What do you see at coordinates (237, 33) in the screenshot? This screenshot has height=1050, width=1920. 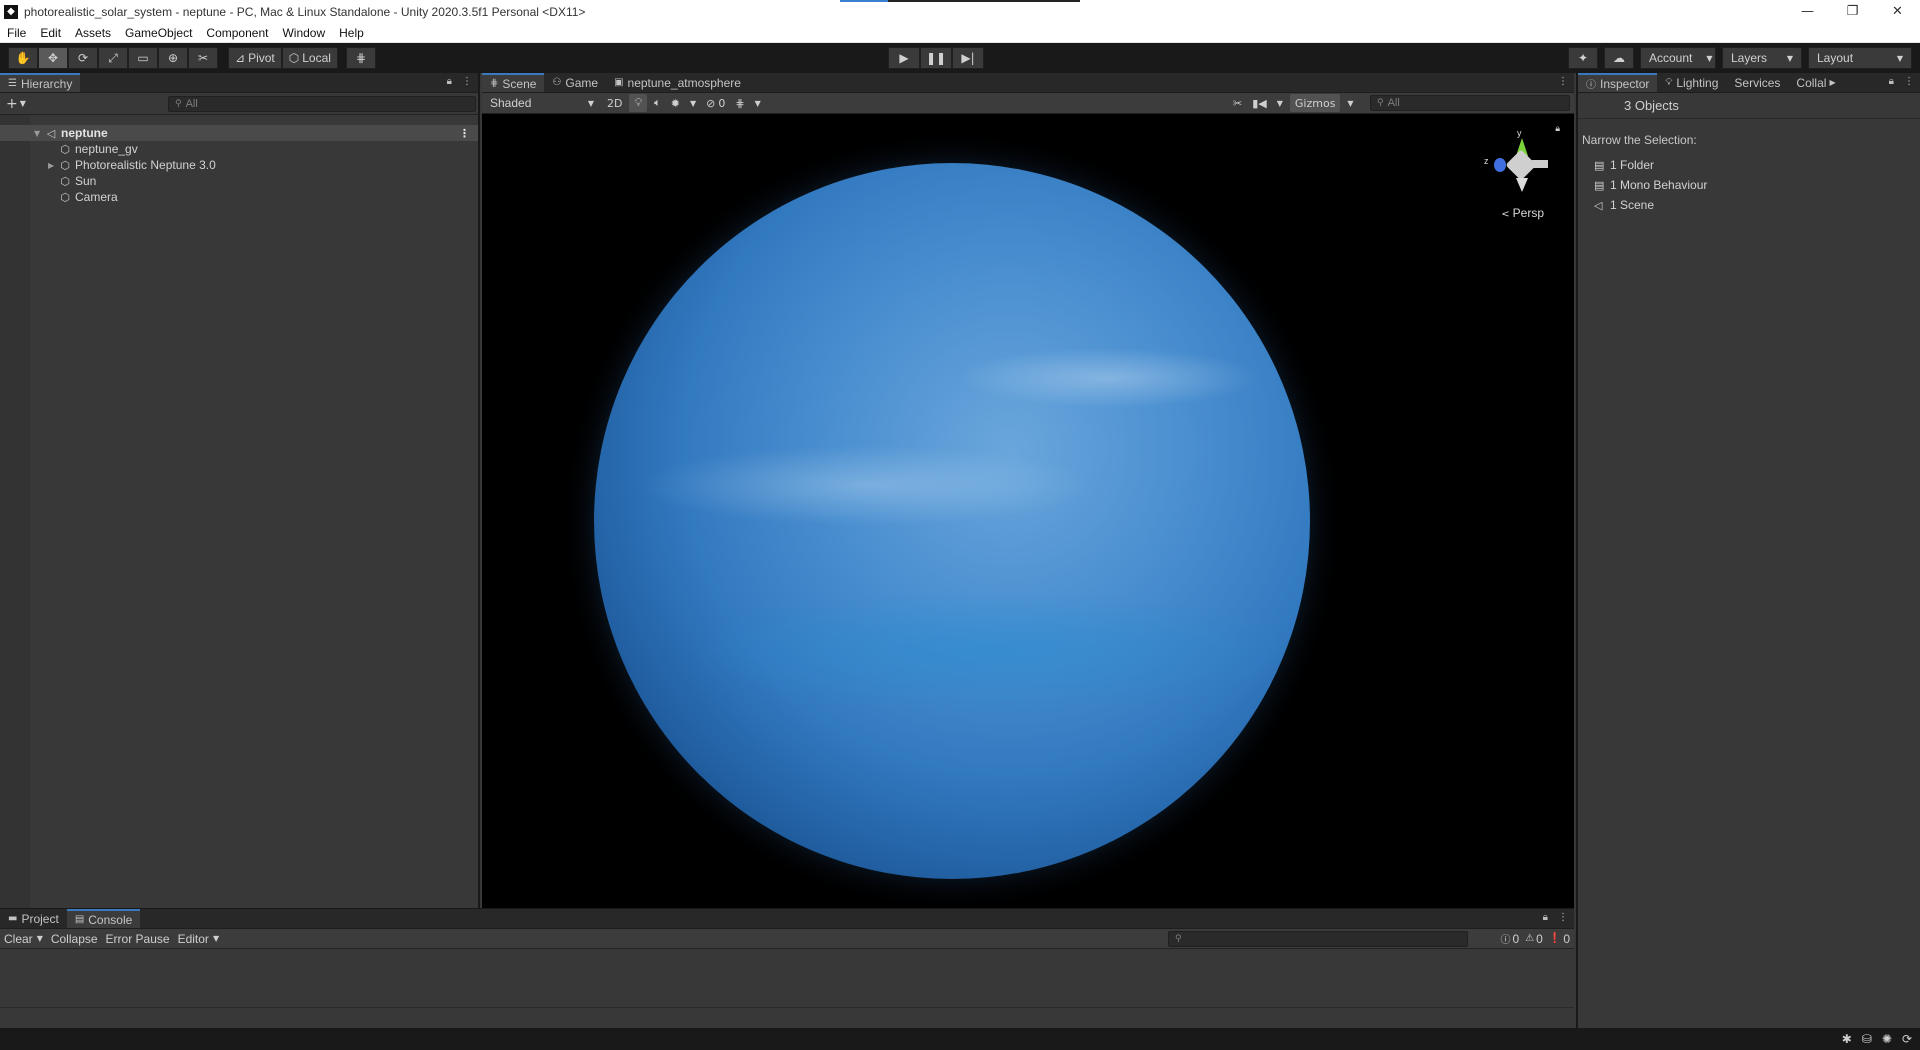 I see `menu-component: Component` at bounding box center [237, 33].